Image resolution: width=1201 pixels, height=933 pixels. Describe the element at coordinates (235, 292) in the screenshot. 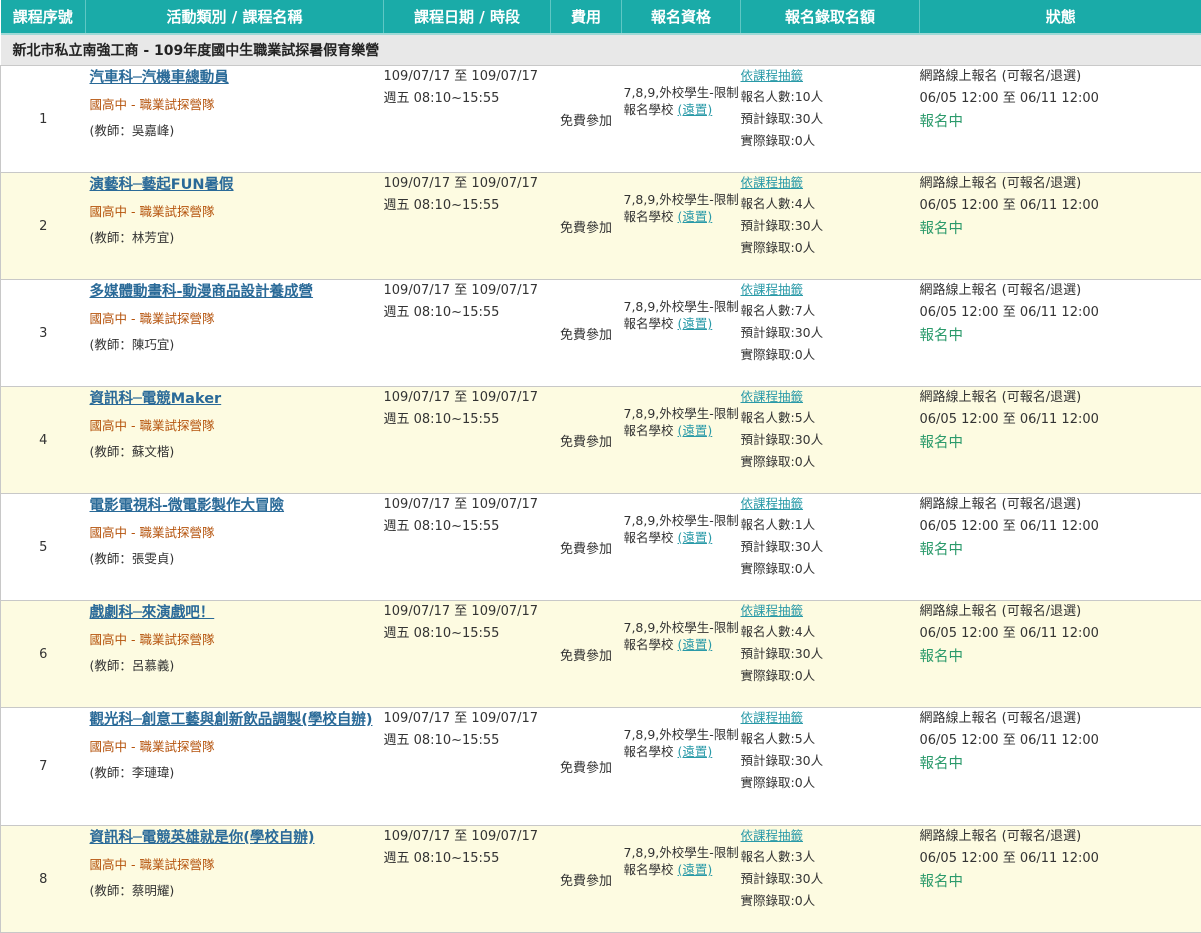

I see `course-name-link: 多媒體動畫科-動漫商品設計養成營` at that location.